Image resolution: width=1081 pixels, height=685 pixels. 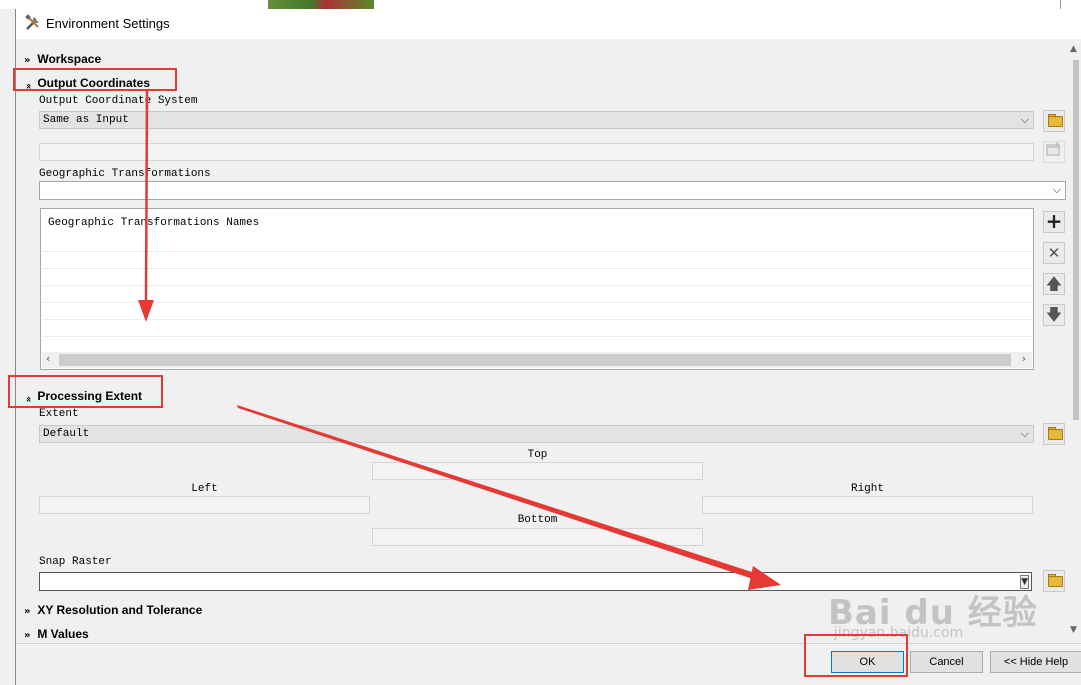 I want to click on title-bar: Environment Settings, so click(x=548, y=24).